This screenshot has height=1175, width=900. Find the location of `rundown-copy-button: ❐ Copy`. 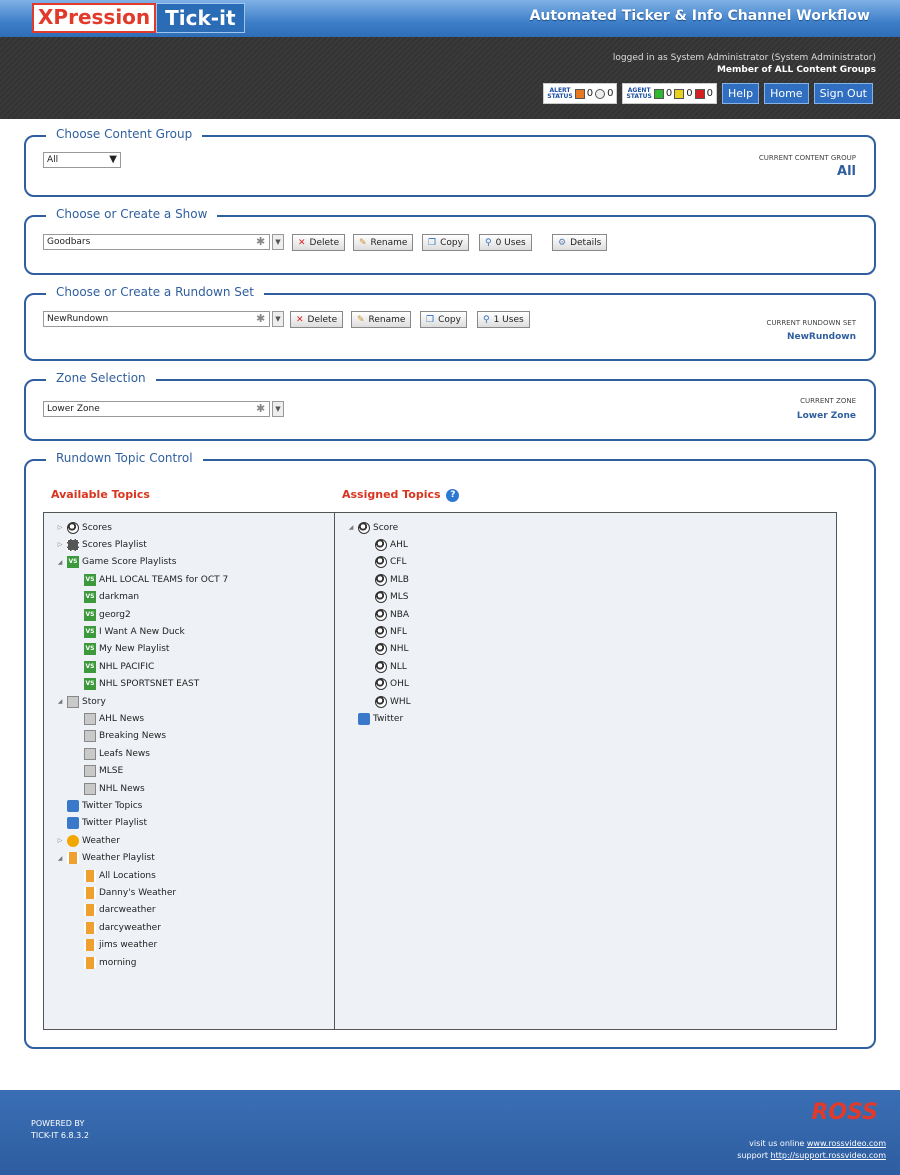

rundown-copy-button: ❐ Copy is located at coordinates (443, 319).